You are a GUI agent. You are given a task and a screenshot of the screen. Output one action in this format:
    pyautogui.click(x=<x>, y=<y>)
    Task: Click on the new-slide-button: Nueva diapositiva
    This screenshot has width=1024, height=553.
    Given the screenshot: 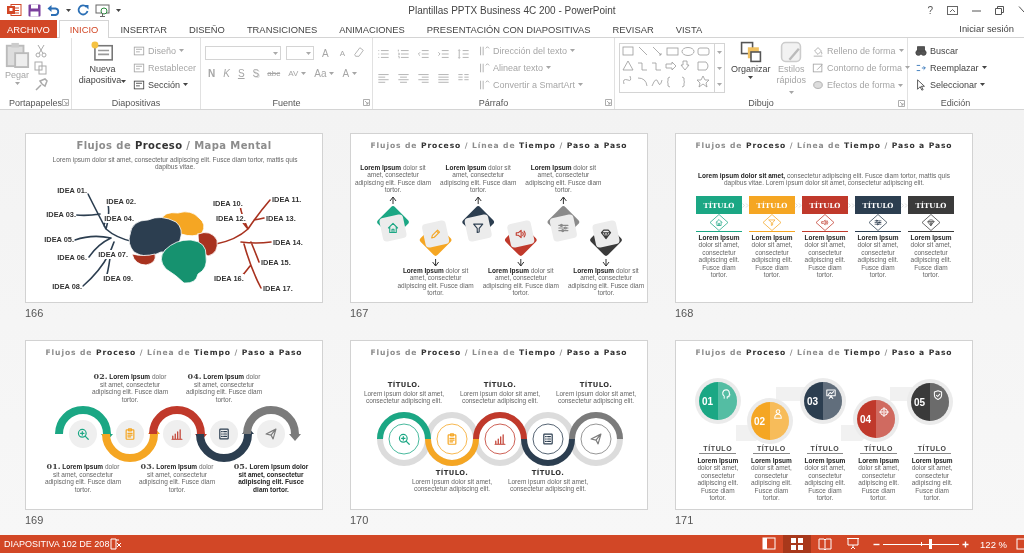 What is the action you would take?
    pyautogui.click(x=102, y=68)
    